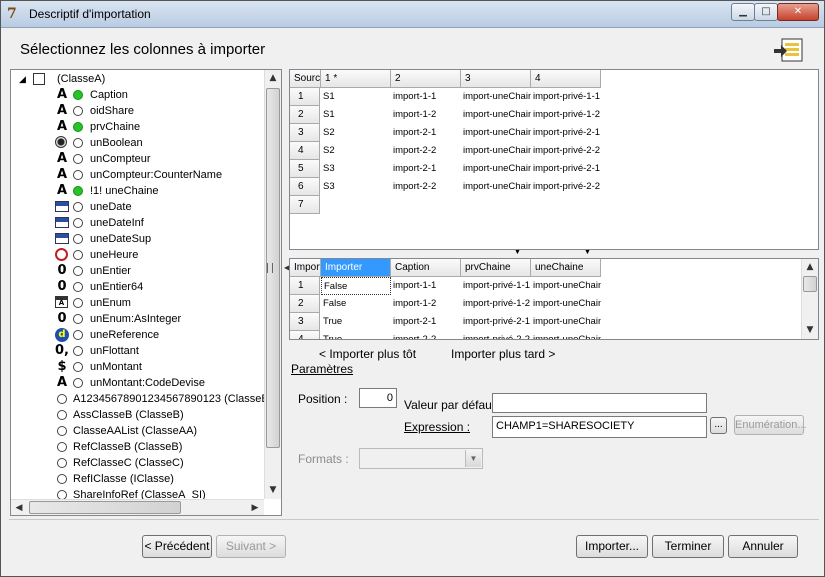  I want to click on tree-item: A12345678901234567890123 (ClasseB, so click(140, 399).